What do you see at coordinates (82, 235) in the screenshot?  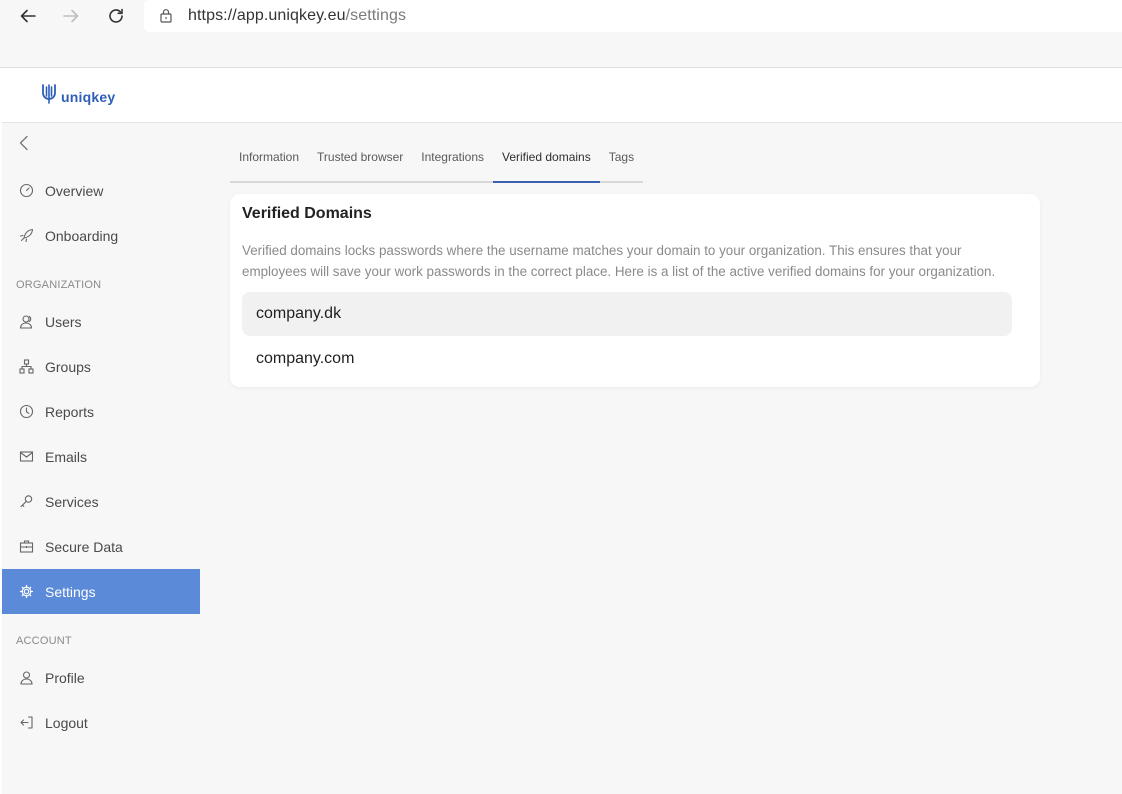 I see `sidebar-item-label: Onboarding` at bounding box center [82, 235].